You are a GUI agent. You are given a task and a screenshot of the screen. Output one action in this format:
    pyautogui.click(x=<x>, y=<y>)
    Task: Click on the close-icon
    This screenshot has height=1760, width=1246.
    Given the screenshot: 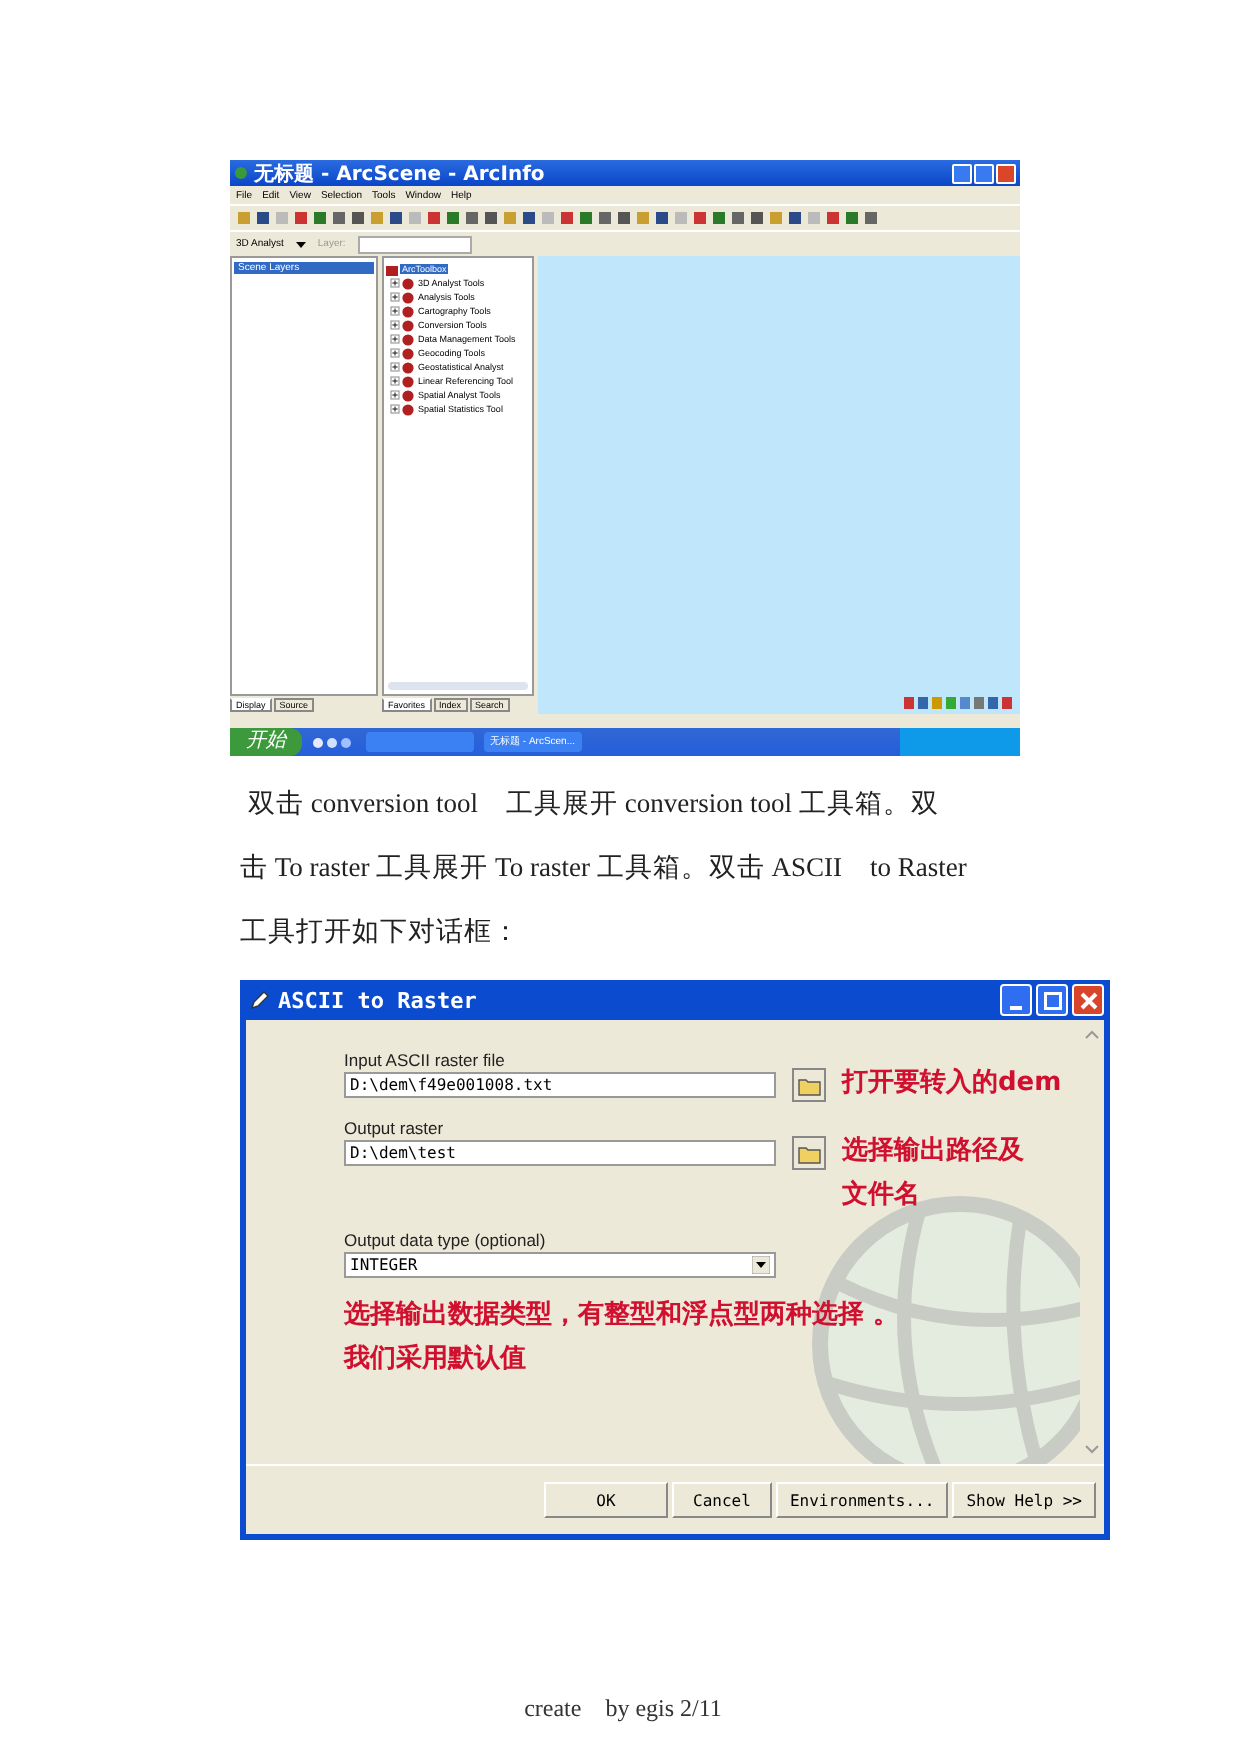 What is the action you would take?
    pyautogui.click(x=1088, y=1000)
    